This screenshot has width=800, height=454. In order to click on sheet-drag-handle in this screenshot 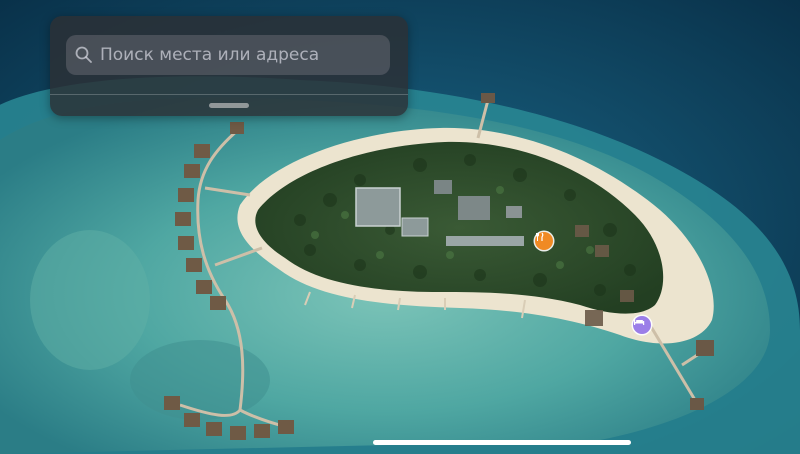, I will do `click(229, 105)`.